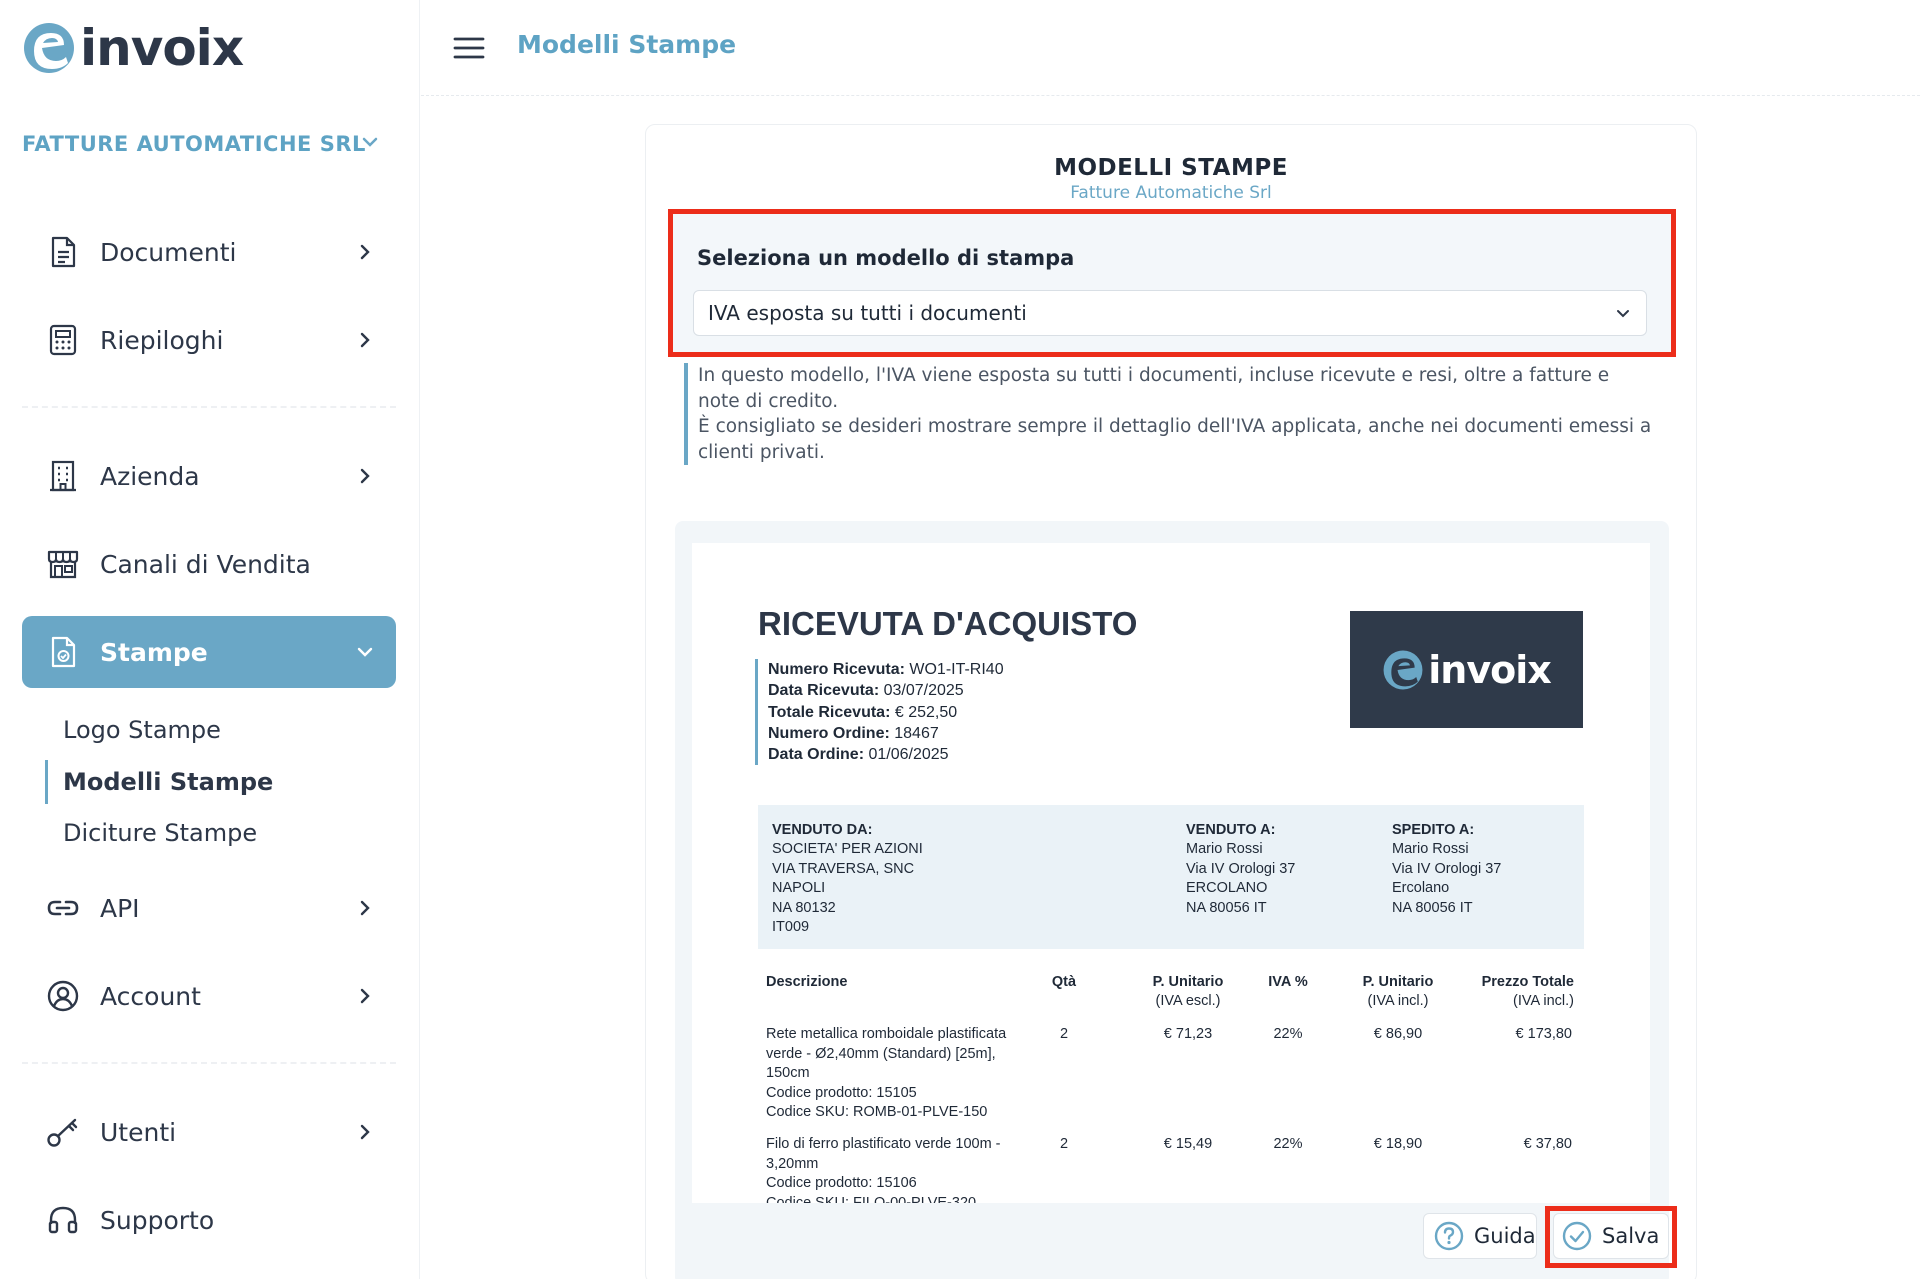 The height and width of the screenshot is (1279, 1920). Describe the element at coordinates (142, 730) in the screenshot. I see `sidebar-subitem-label: Logo Stampe` at that location.